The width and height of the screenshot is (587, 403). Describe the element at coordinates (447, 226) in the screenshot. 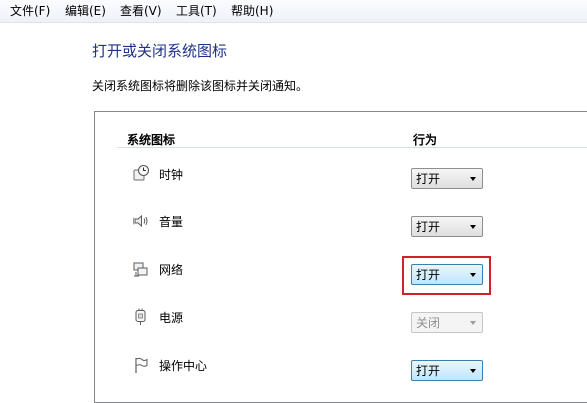

I see `volume-behavior-dropdown: 打开` at that location.